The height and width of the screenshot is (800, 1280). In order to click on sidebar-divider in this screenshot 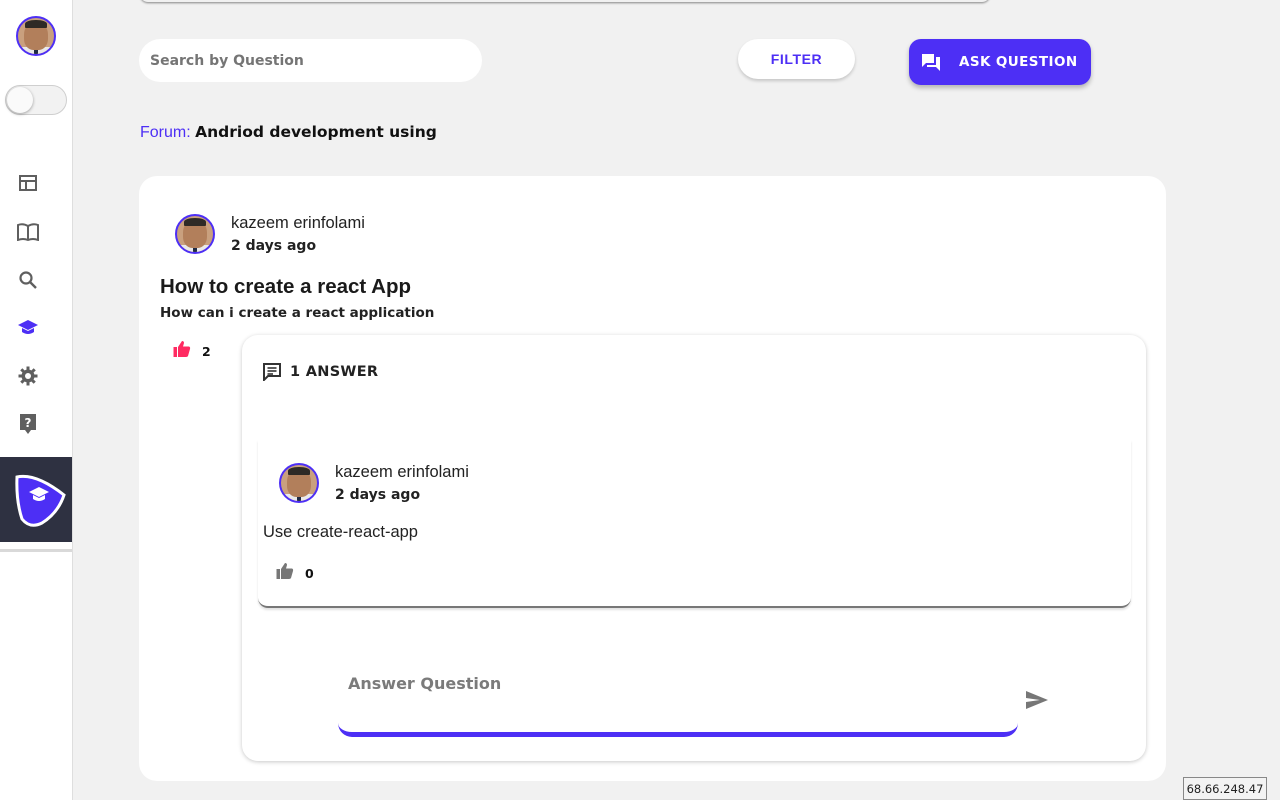, I will do `click(36, 550)`.